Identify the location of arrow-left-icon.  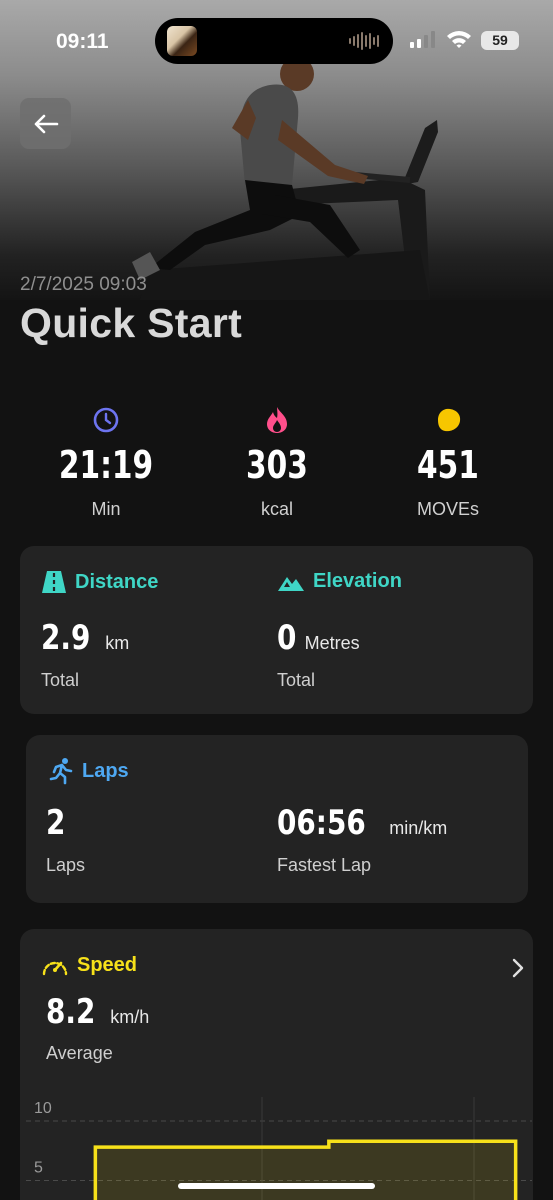
(46, 123).